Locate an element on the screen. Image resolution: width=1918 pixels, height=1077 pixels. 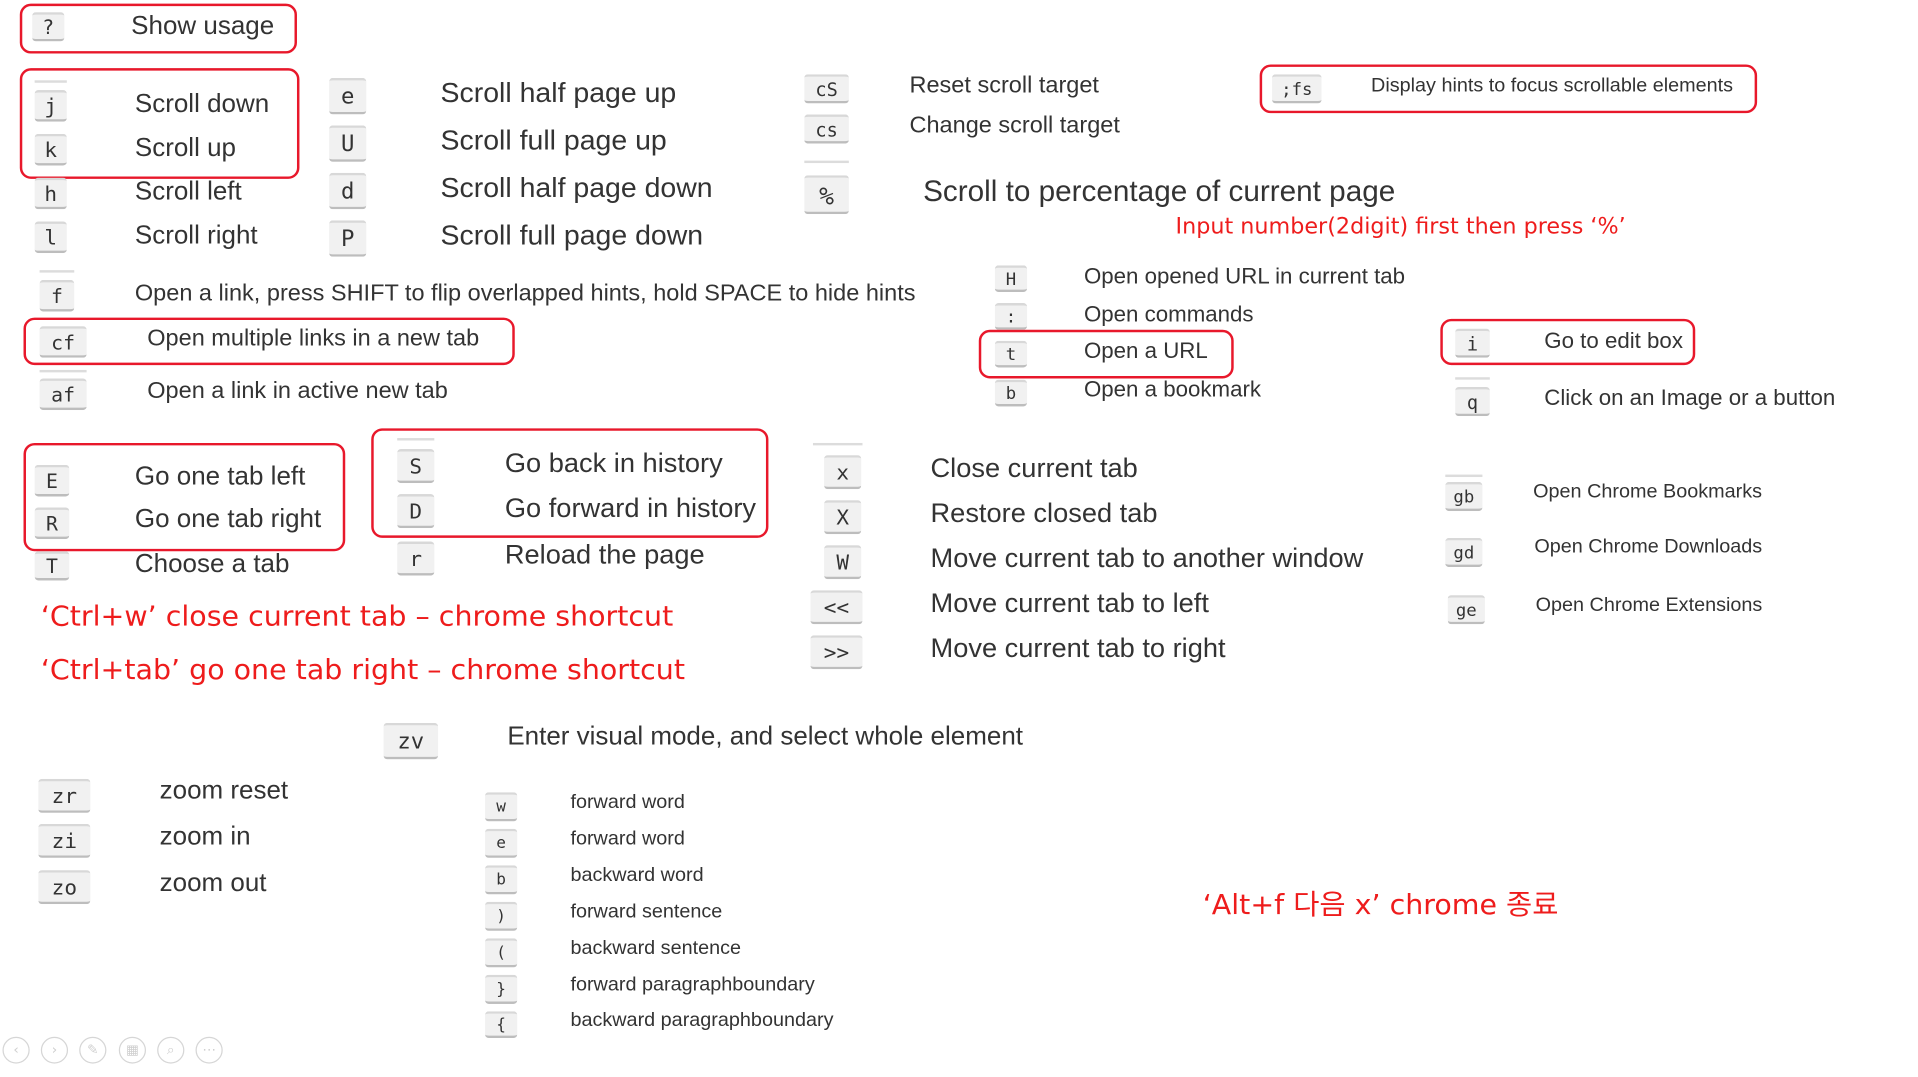
key-visual-motion: ) is located at coordinates (501, 916).